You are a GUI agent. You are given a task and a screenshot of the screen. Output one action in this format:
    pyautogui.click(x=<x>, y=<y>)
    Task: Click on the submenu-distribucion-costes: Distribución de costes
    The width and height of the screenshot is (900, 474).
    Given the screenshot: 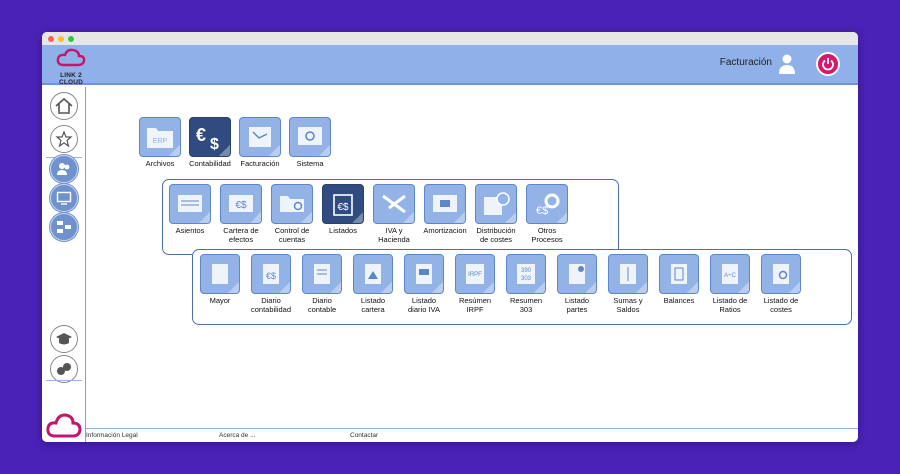 What is the action you would take?
    pyautogui.click(x=496, y=214)
    